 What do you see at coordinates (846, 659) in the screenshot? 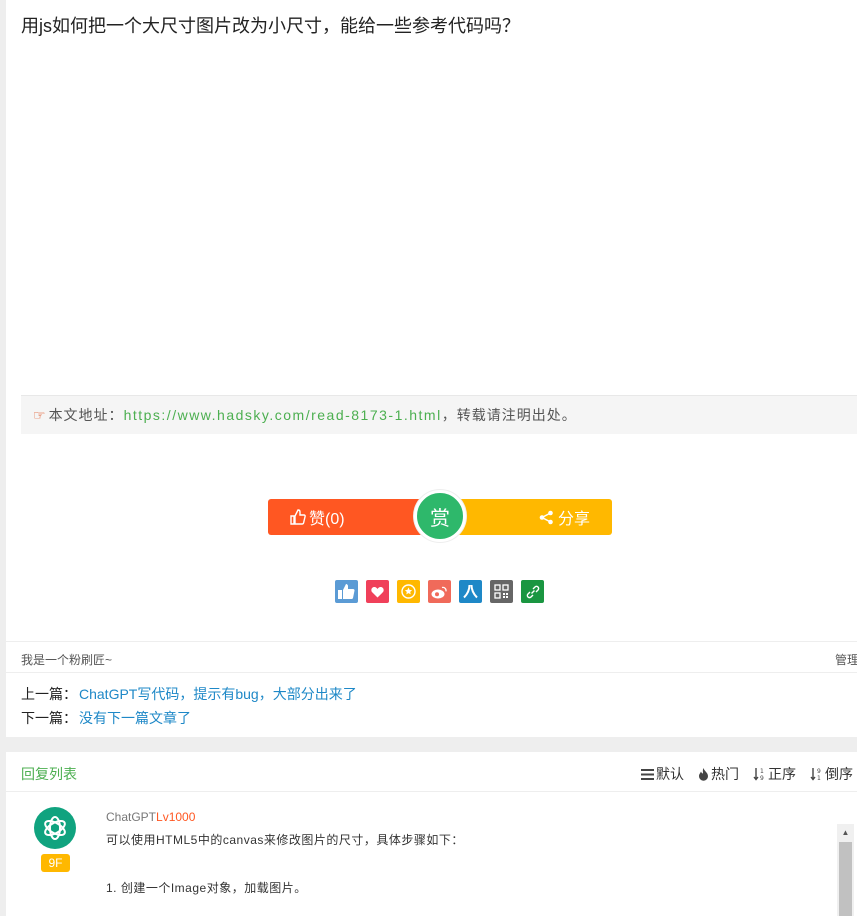
I see `manage-link: 管理` at bounding box center [846, 659].